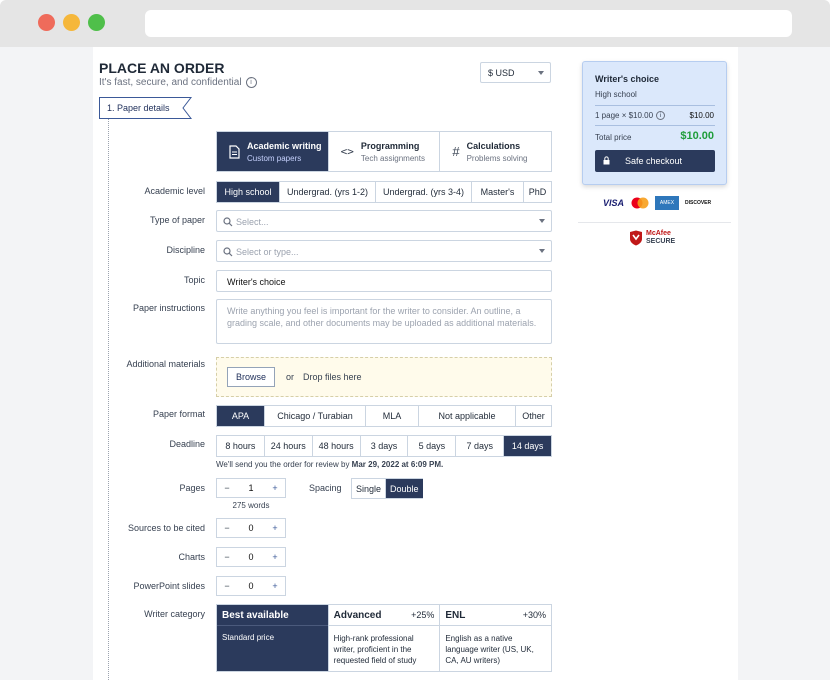 Image resolution: width=830 pixels, height=680 pixels. I want to click on spacing-option-double: Double, so click(404, 488).